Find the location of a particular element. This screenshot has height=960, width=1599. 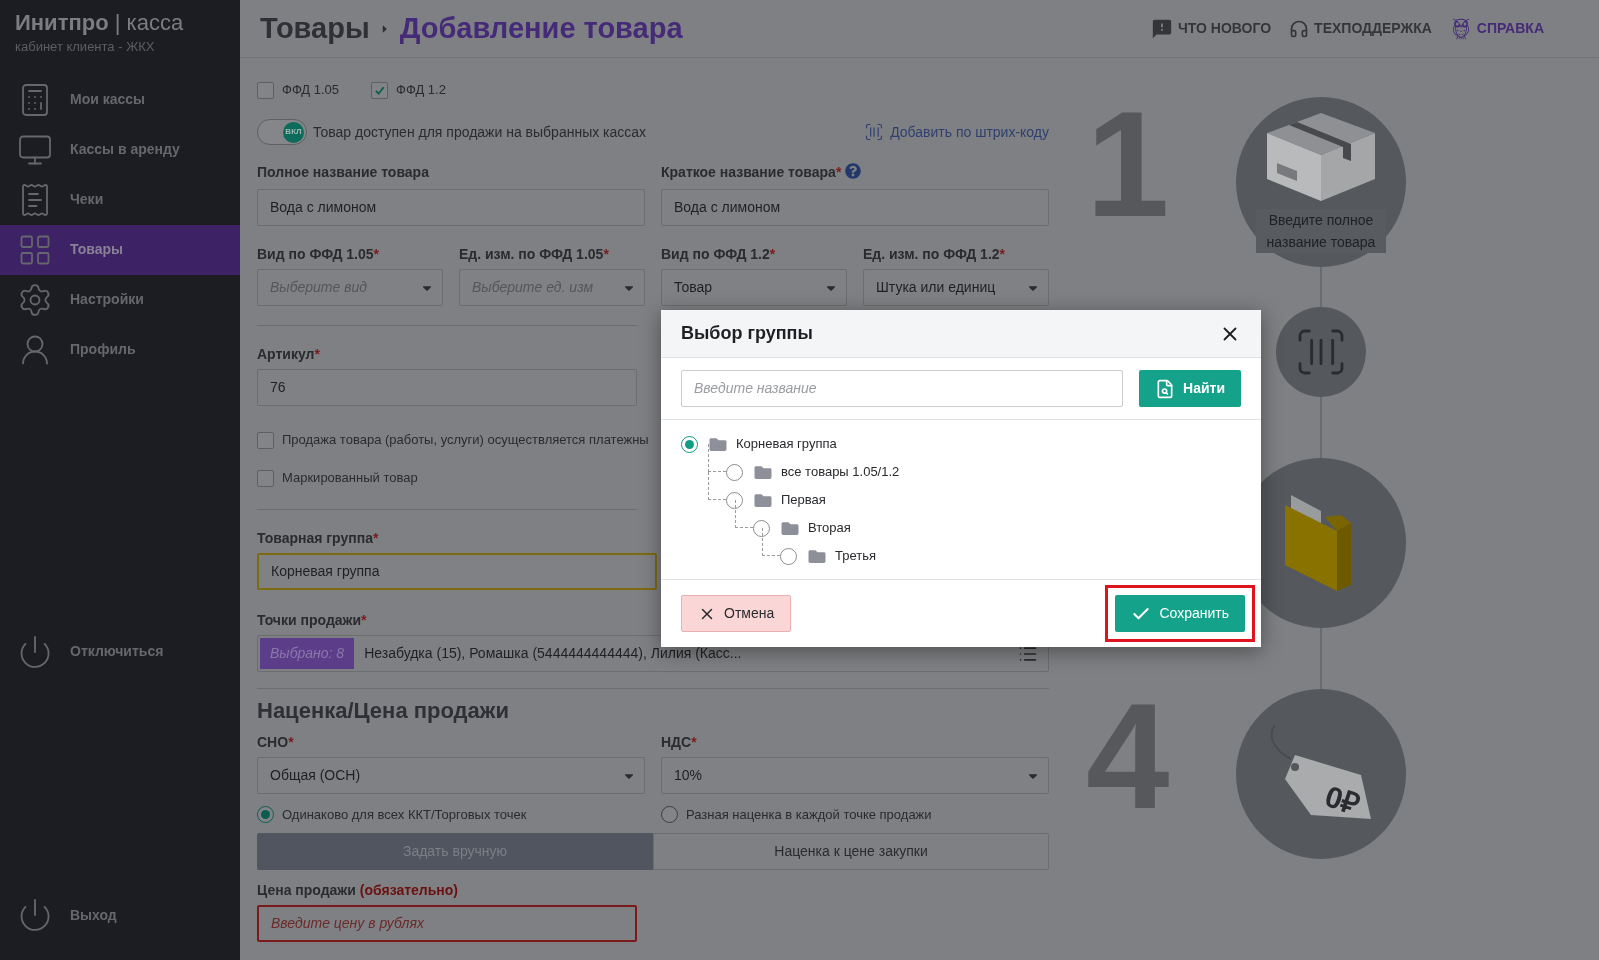

logout-item: Выход is located at coordinates (120, 915).